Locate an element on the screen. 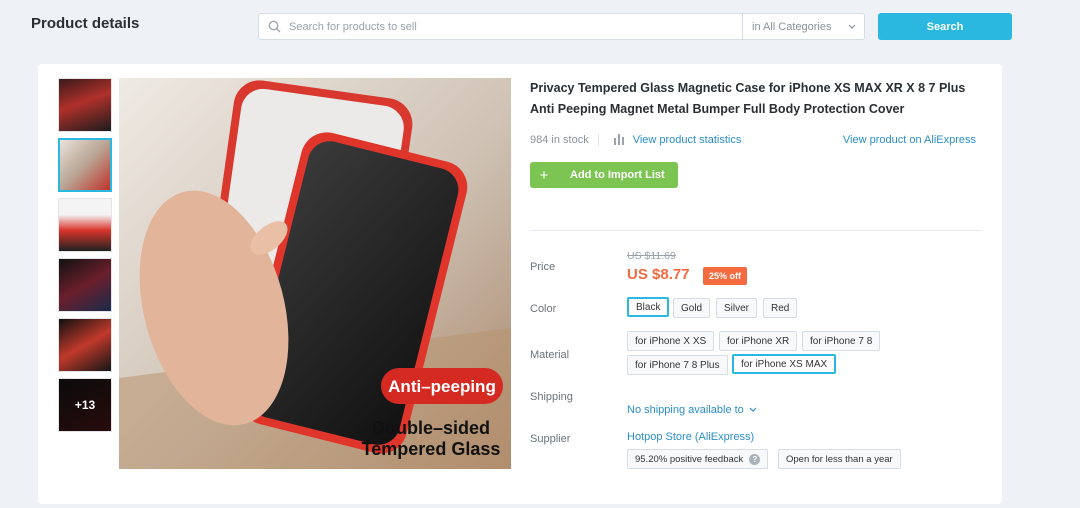  color-label: Color is located at coordinates (543, 309).